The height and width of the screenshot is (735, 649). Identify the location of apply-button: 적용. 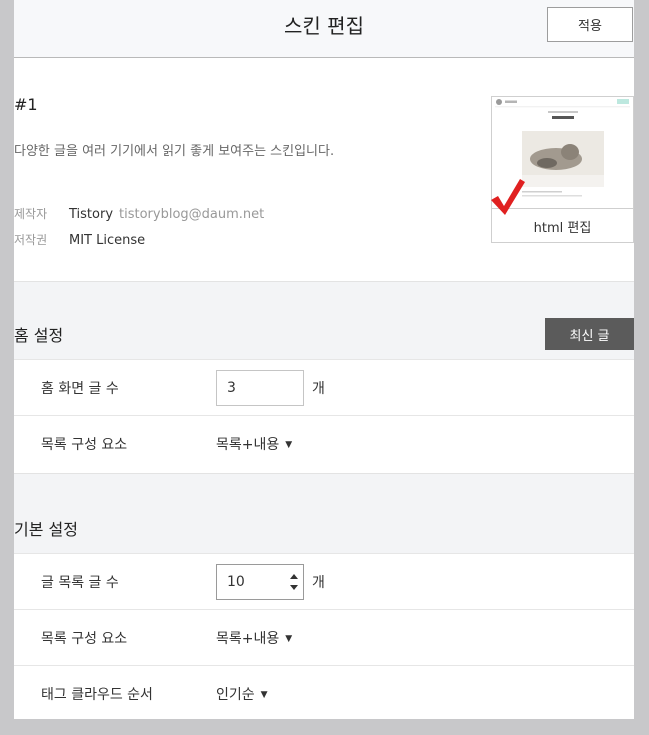
(590, 24).